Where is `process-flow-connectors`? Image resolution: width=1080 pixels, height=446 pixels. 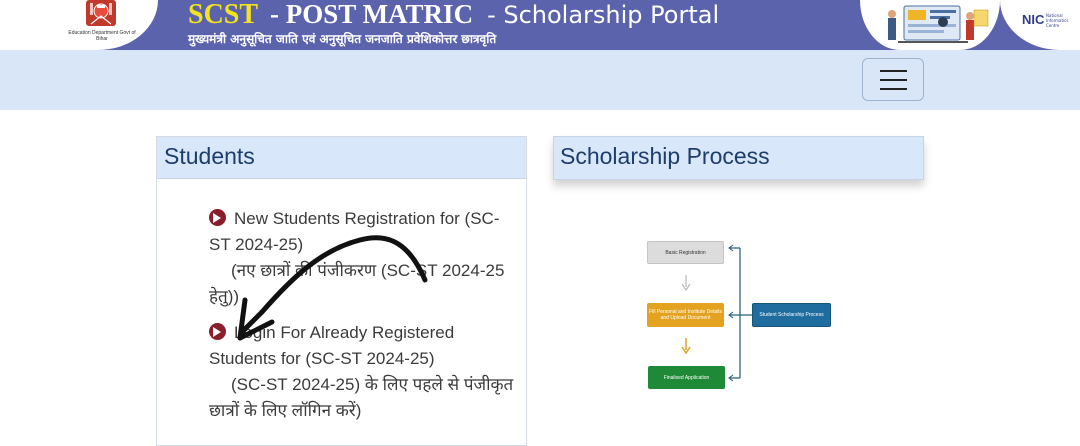
process-flow-connectors is located at coordinates (716, 313).